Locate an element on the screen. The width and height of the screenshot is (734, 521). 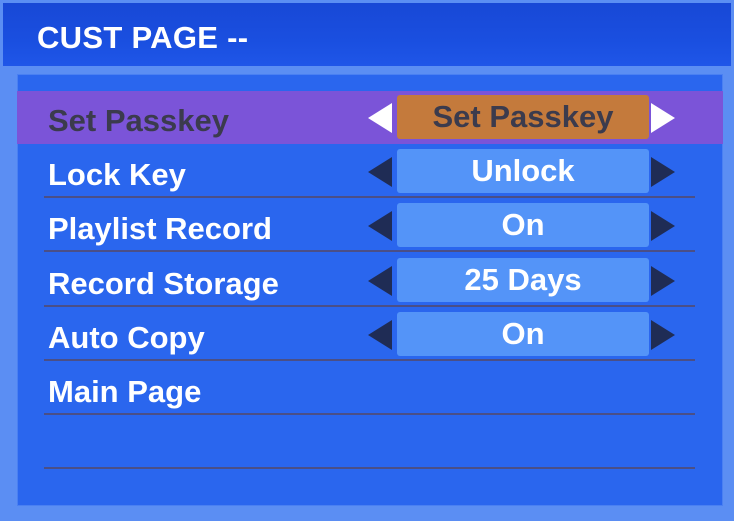
menu-item-lock-key: Lock Key Unlock is located at coordinates (370, 171).